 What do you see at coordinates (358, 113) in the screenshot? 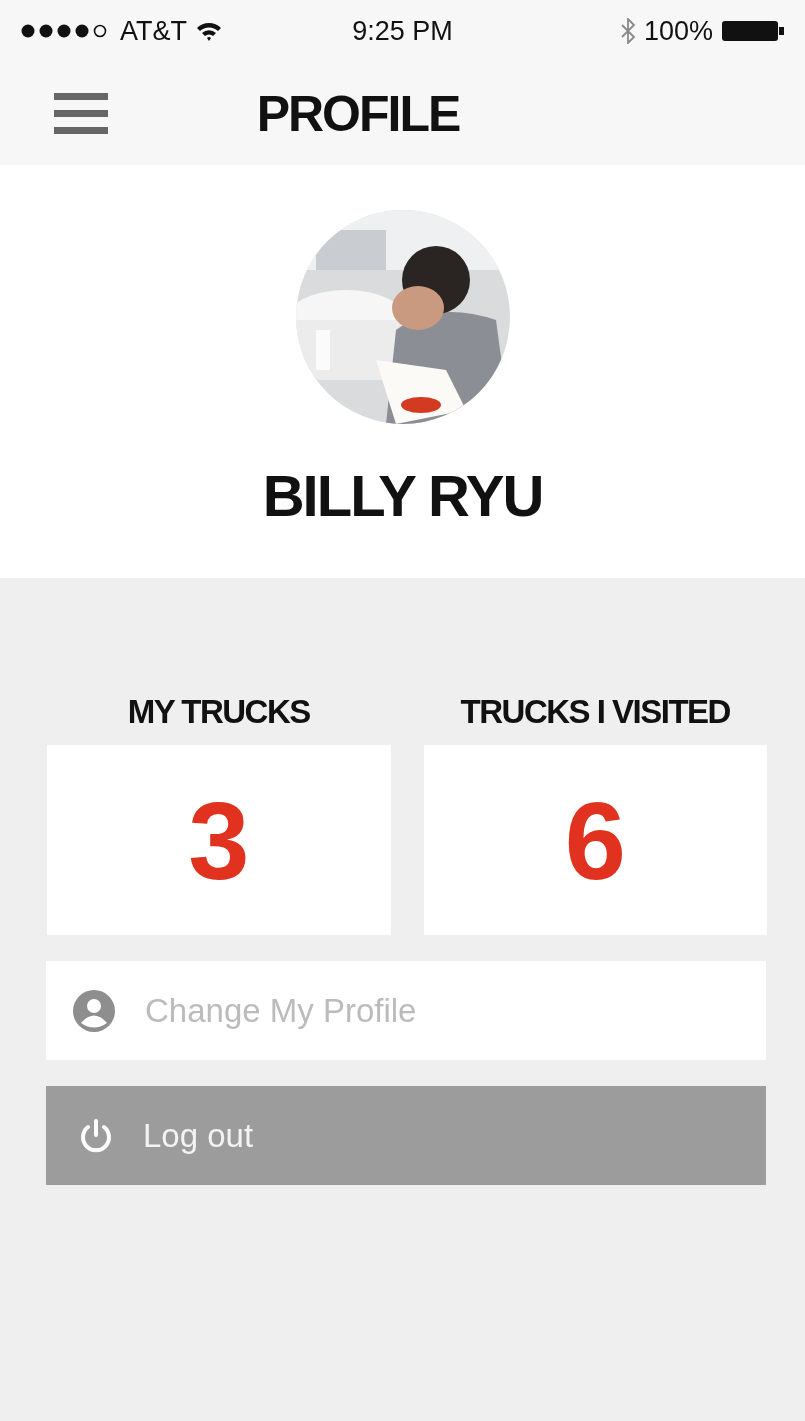
I see `screen-title: PROFILE` at bounding box center [358, 113].